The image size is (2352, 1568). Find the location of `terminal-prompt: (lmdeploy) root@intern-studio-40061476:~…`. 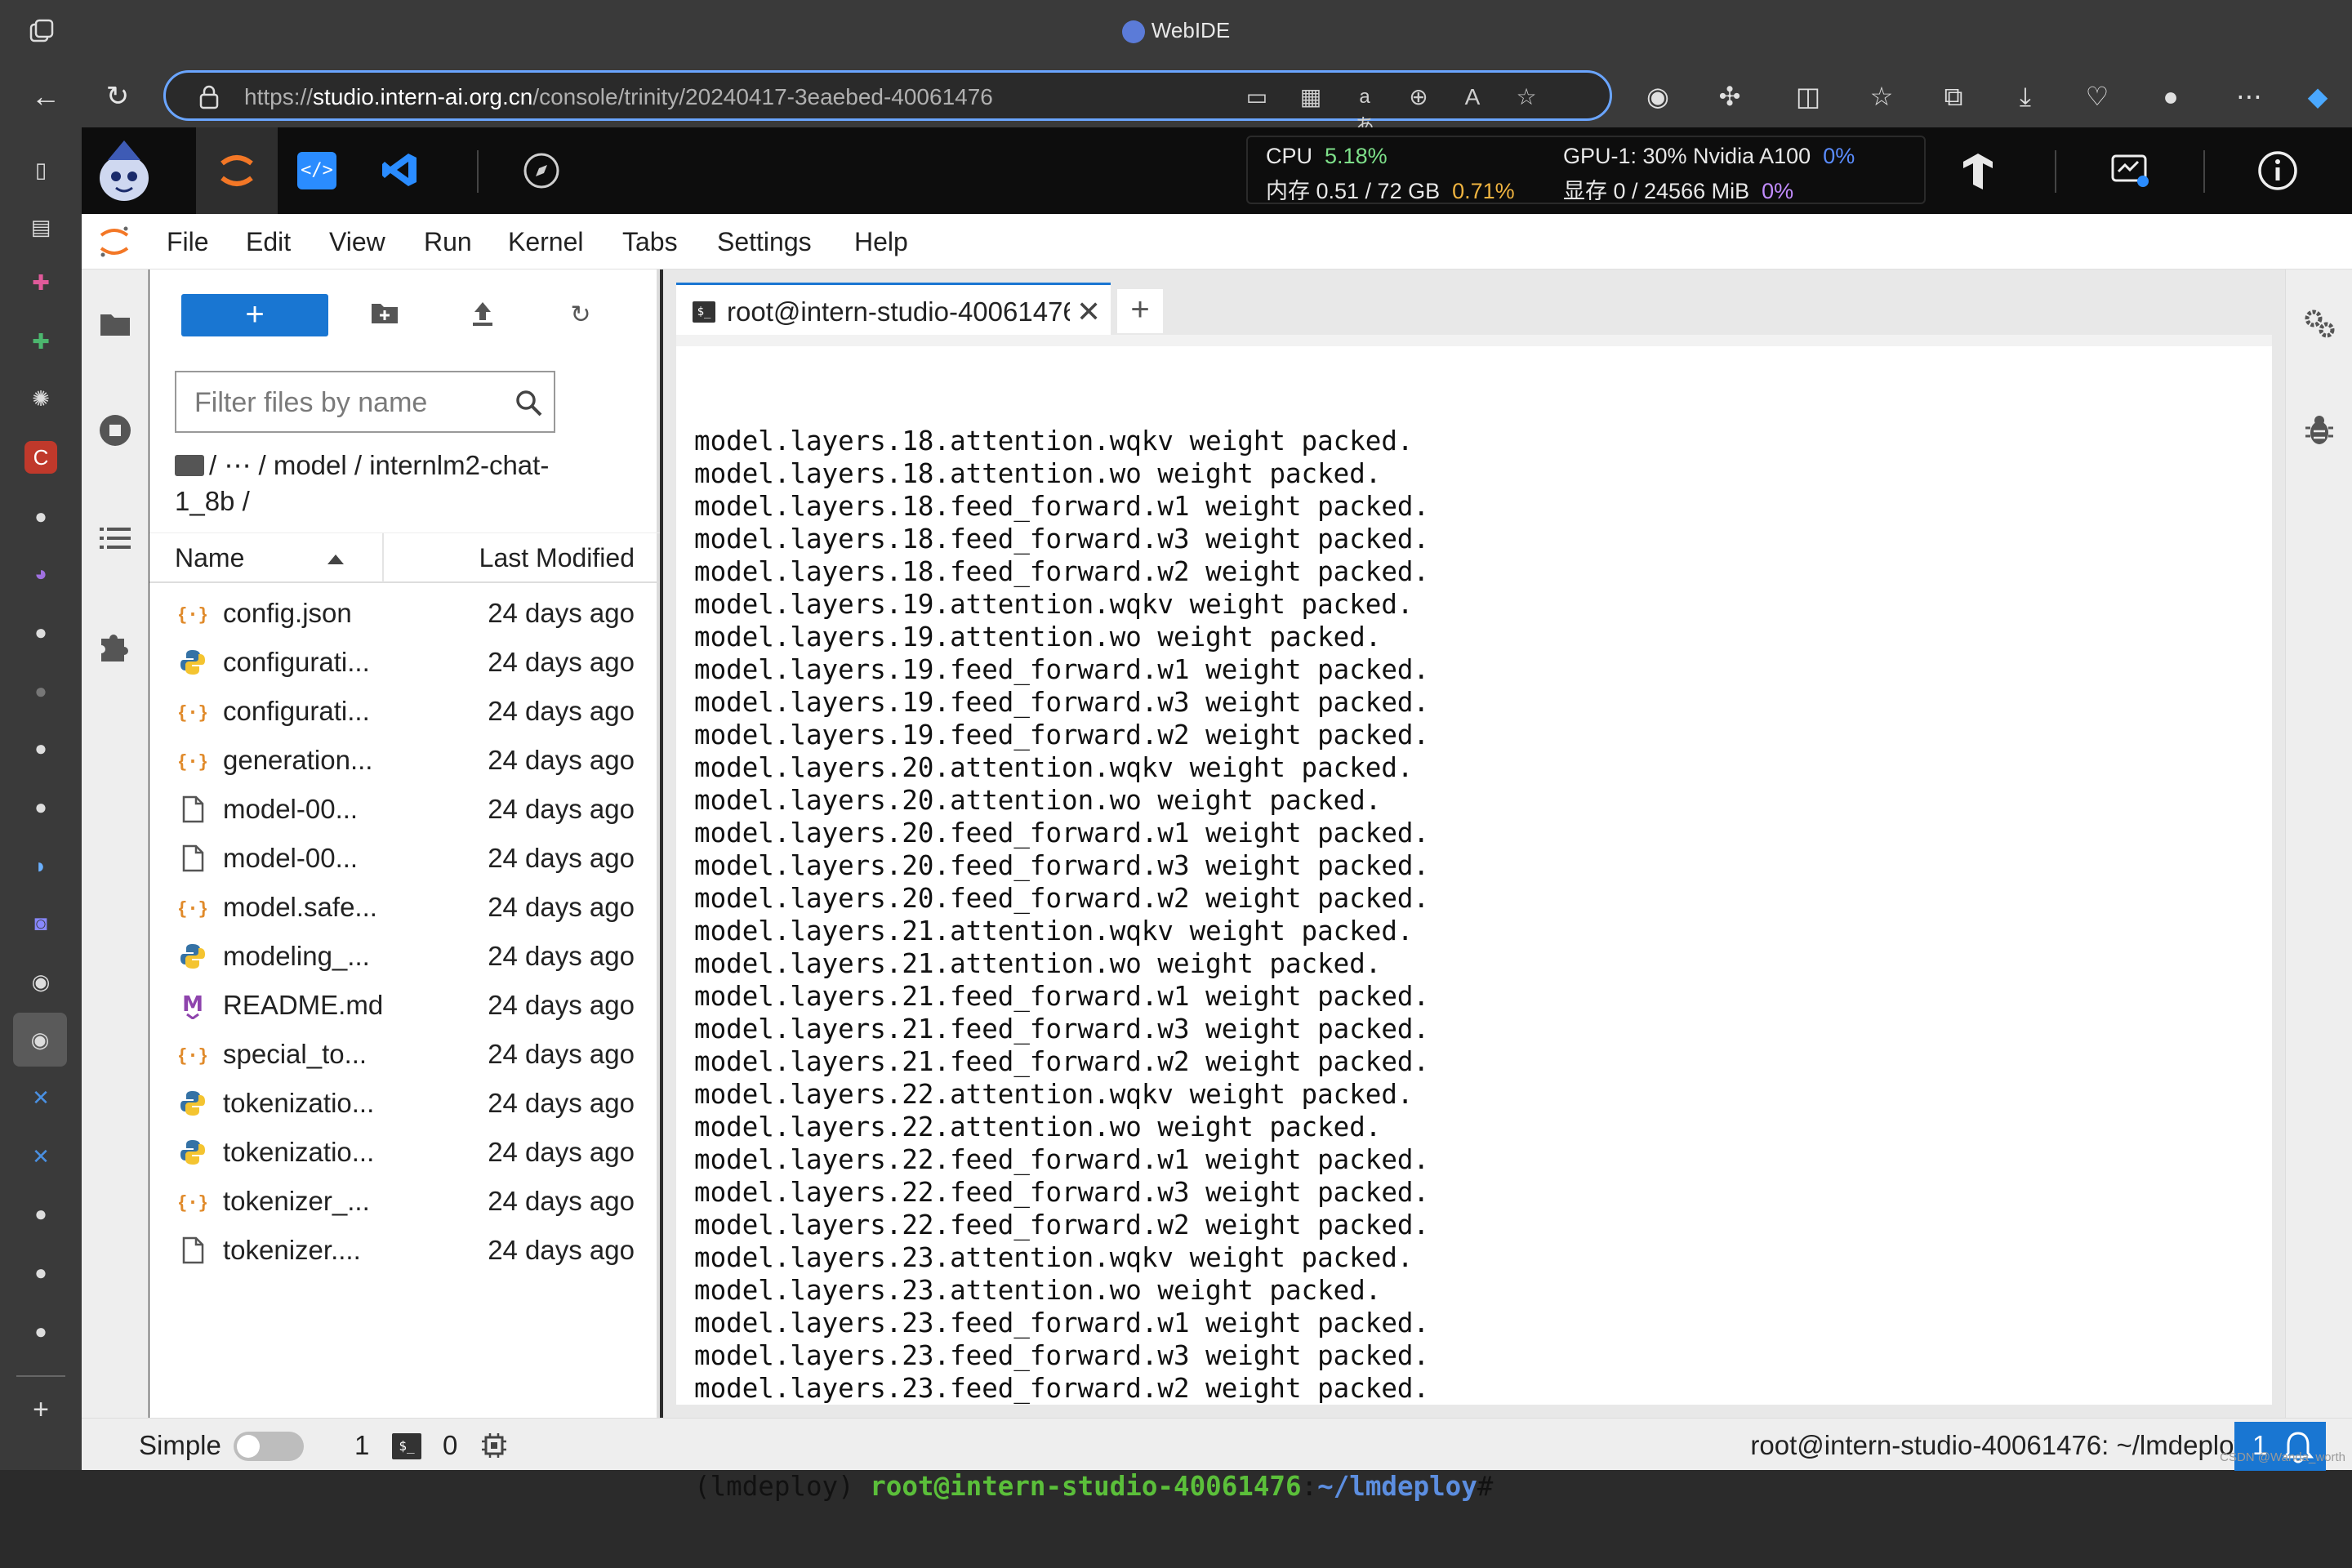

terminal-prompt: (lmdeploy) root@intern-studio-40061476:~… is located at coordinates (1093, 1486).